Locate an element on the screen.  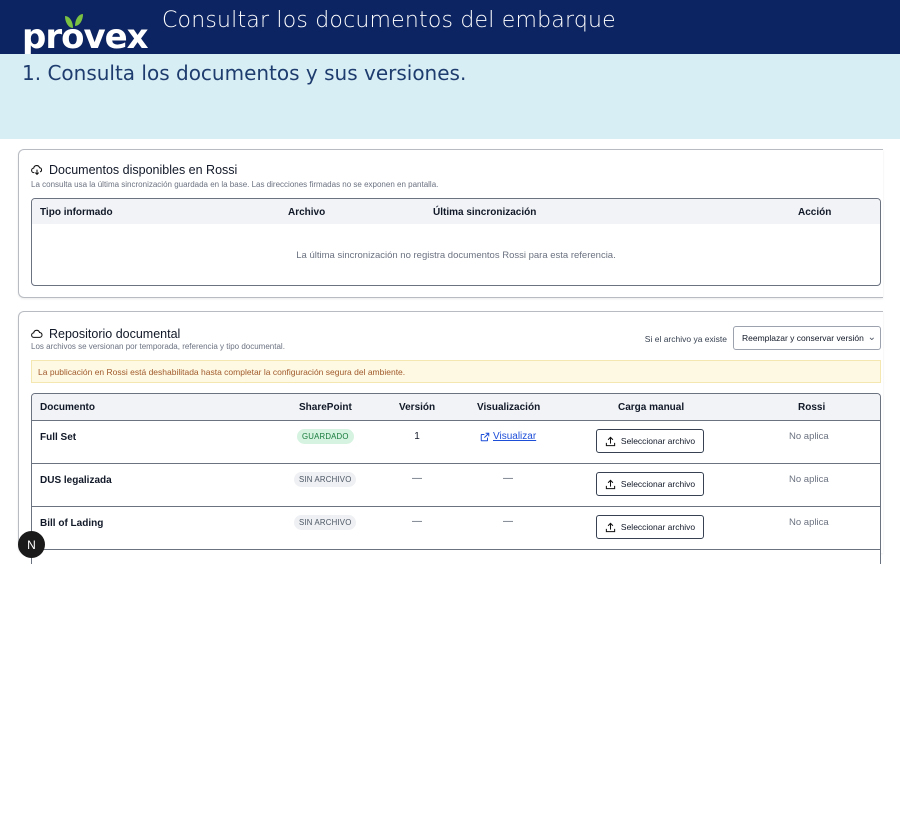
chevron-down-icon: ⌄ is located at coordinates (871, 337).